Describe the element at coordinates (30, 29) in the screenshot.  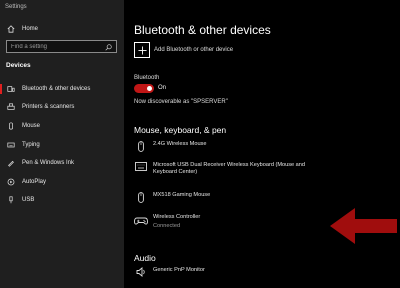
I see `sidebar-item-label: Home` at that location.